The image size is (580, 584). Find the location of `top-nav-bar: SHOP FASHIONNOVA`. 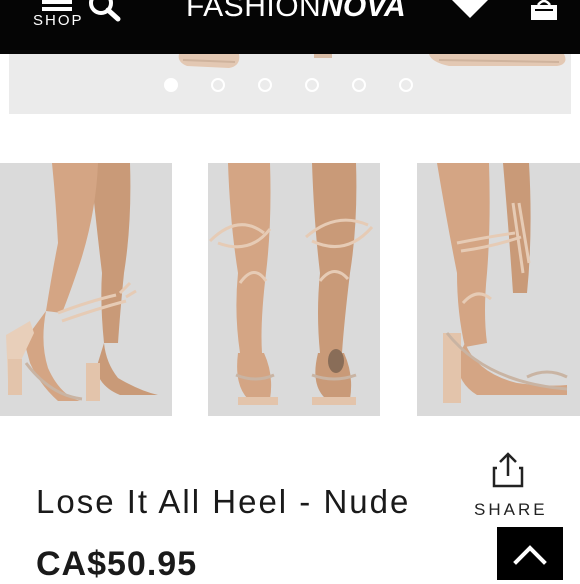

top-nav-bar: SHOP FASHIONNOVA is located at coordinates (290, 27).